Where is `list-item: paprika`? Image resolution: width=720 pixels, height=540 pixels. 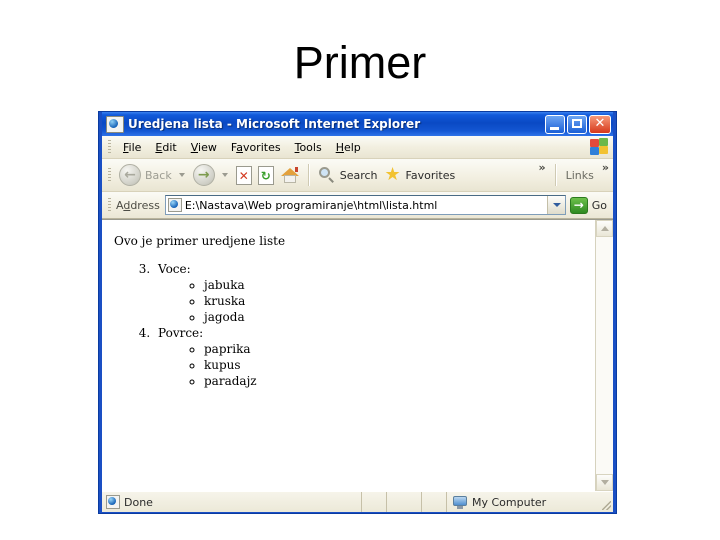 list-item: paprika is located at coordinates (394, 349).